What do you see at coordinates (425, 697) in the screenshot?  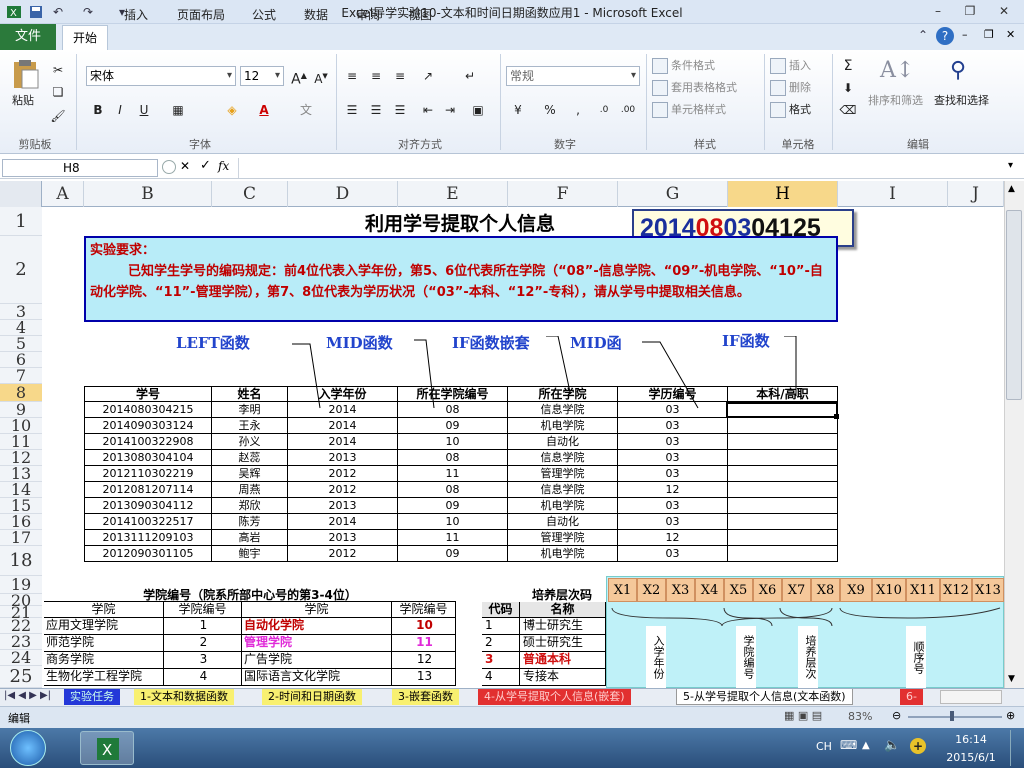 I see `sheet-tab-3: 3-嵌套函数` at bounding box center [425, 697].